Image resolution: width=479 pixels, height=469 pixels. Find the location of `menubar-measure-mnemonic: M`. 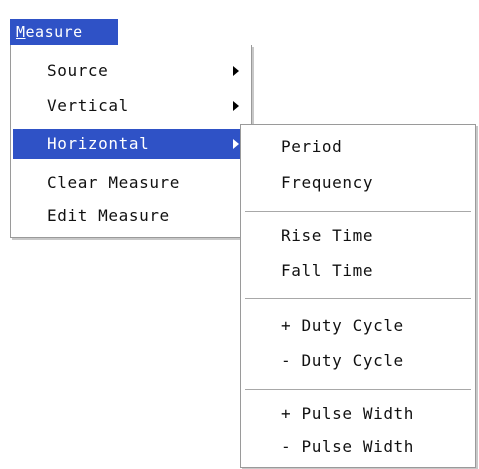

menubar-measure-mnemonic: M is located at coordinates (21, 32).